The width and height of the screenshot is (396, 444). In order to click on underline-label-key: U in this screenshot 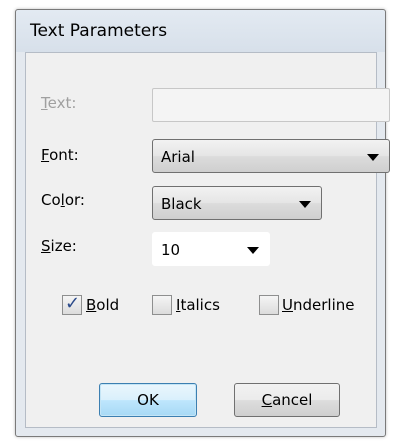, I will do `click(287, 305)`.